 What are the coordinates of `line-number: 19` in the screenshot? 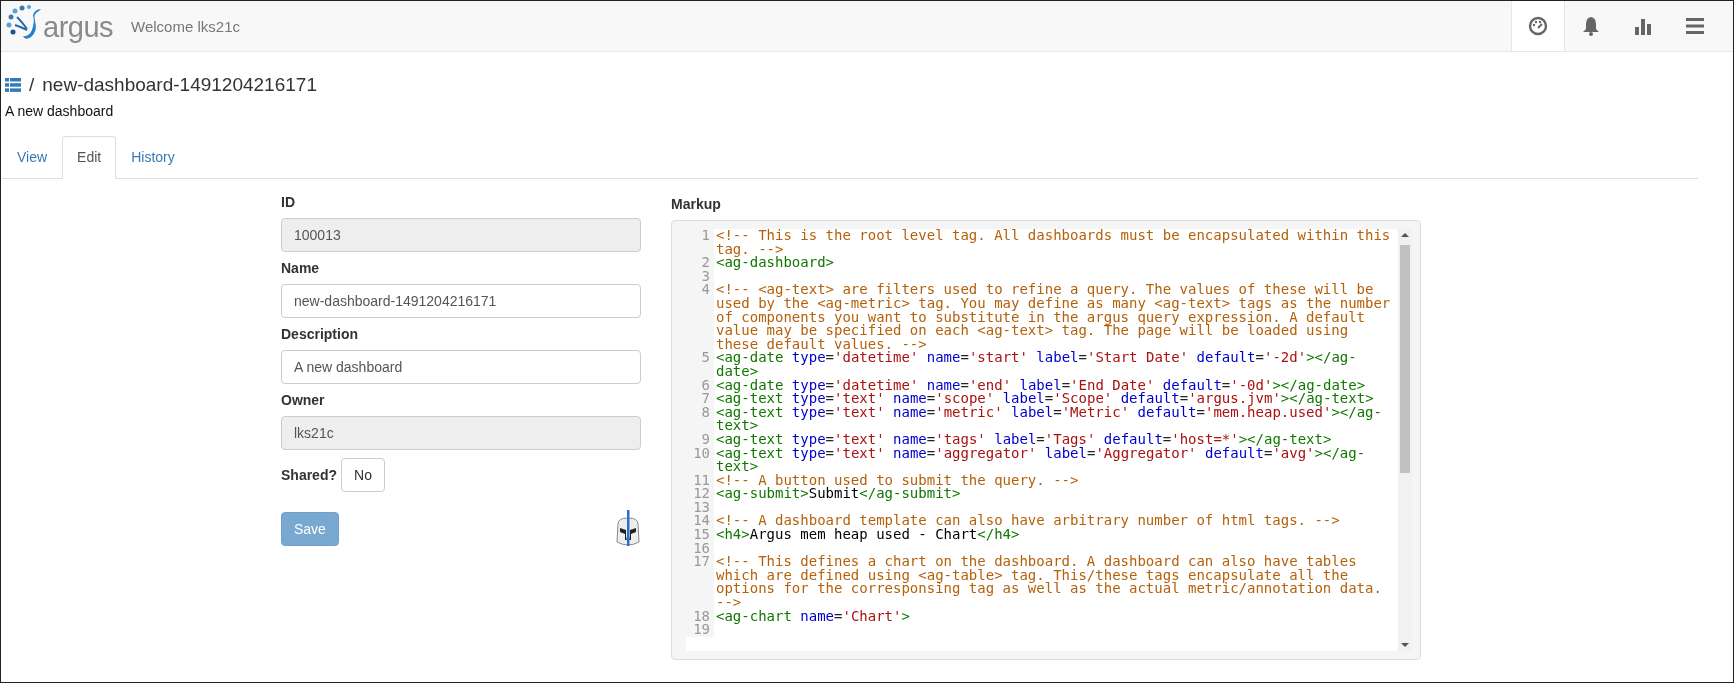 It's located at (700, 630).